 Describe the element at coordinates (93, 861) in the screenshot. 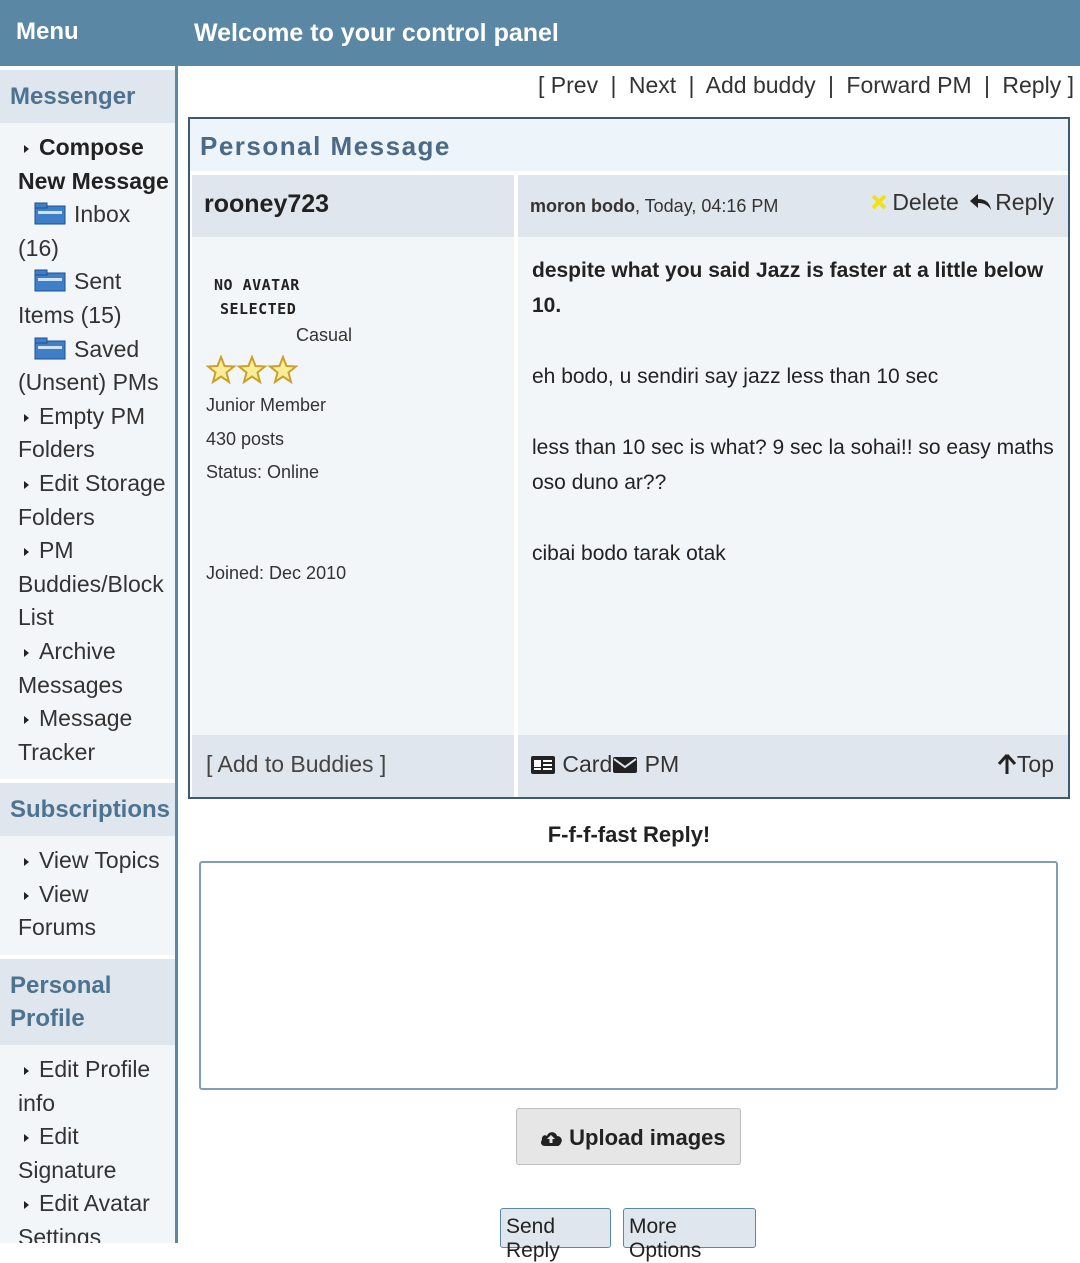

I see `sidebar-item-view-topics: View Topics` at that location.